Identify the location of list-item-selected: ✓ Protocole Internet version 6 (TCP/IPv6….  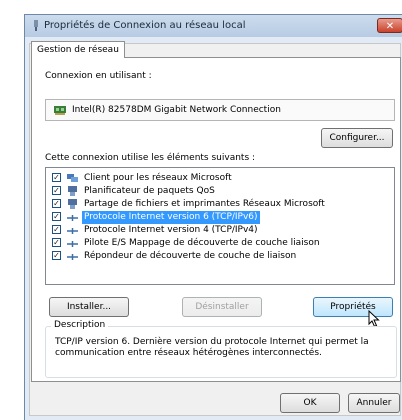
(220, 217).